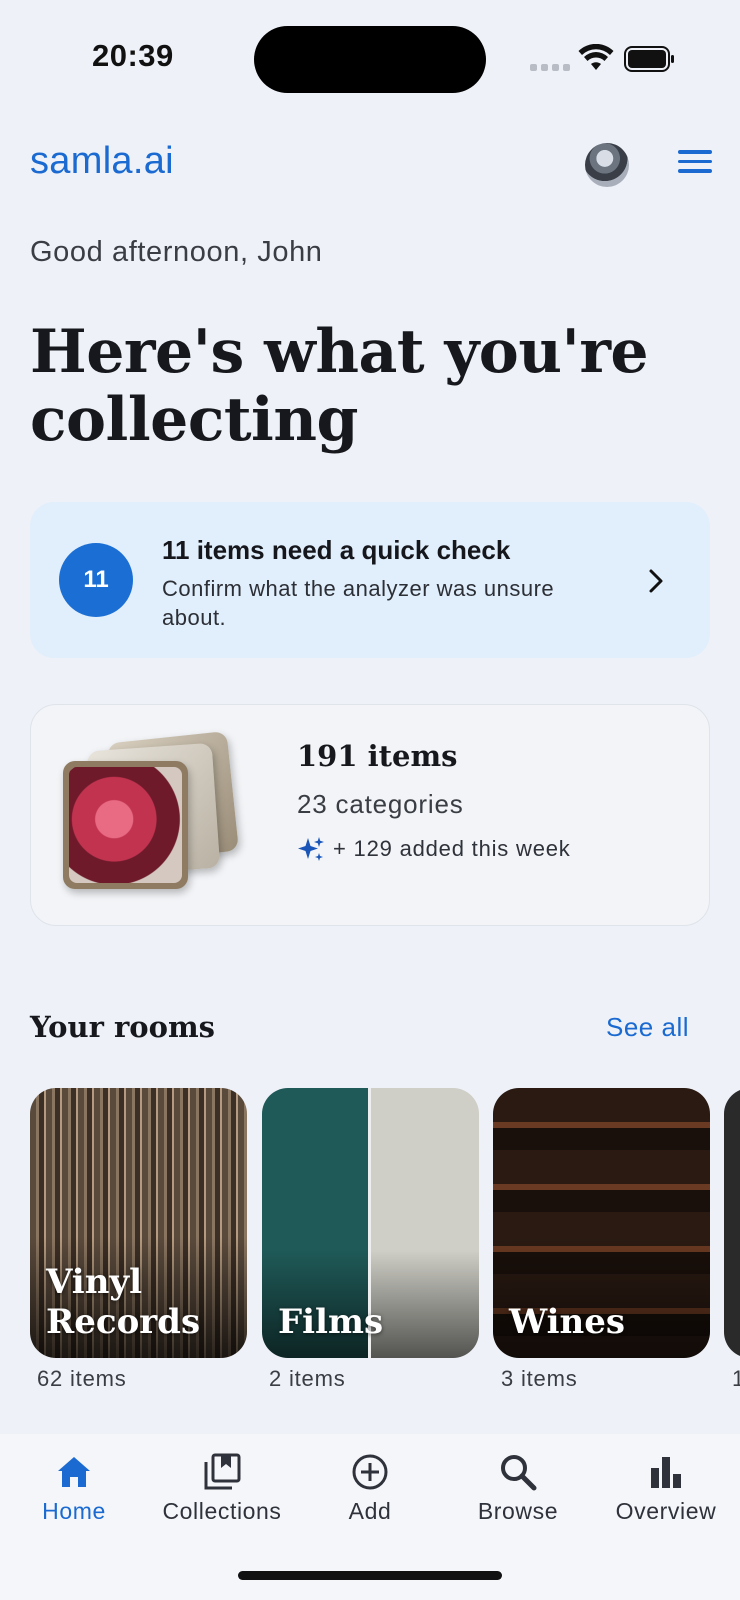 Image resolution: width=740 pixels, height=1600 pixels. Describe the element at coordinates (74, 1511) in the screenshot. I see `nav-label: Home` at that location.